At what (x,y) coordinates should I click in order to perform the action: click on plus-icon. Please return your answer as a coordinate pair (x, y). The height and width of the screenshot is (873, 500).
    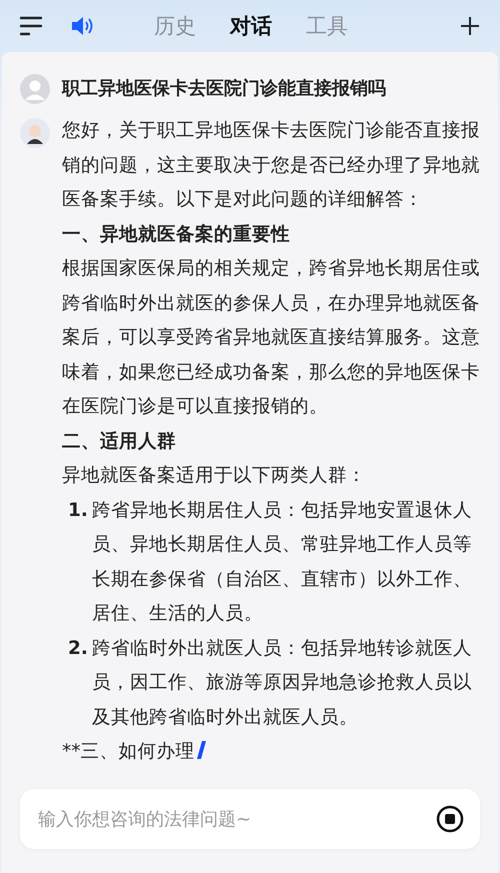
    Looking at the image, I should click on (470, 26).